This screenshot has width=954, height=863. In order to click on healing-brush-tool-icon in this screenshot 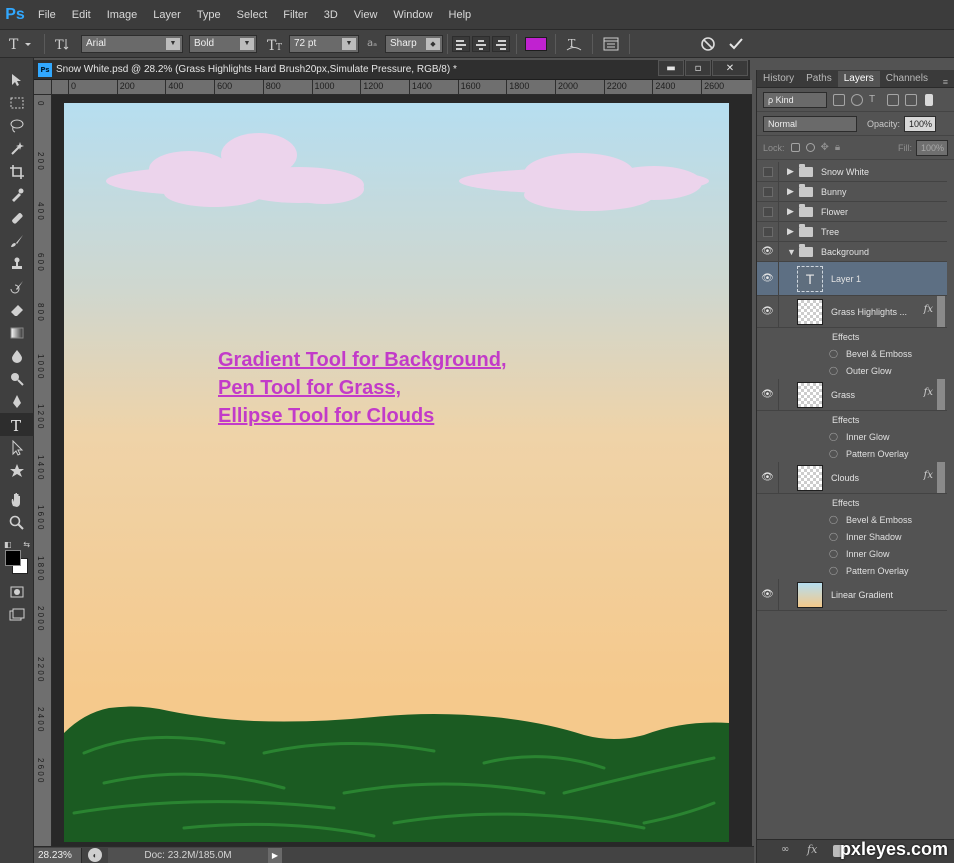, I will do `click(17, 217)`.